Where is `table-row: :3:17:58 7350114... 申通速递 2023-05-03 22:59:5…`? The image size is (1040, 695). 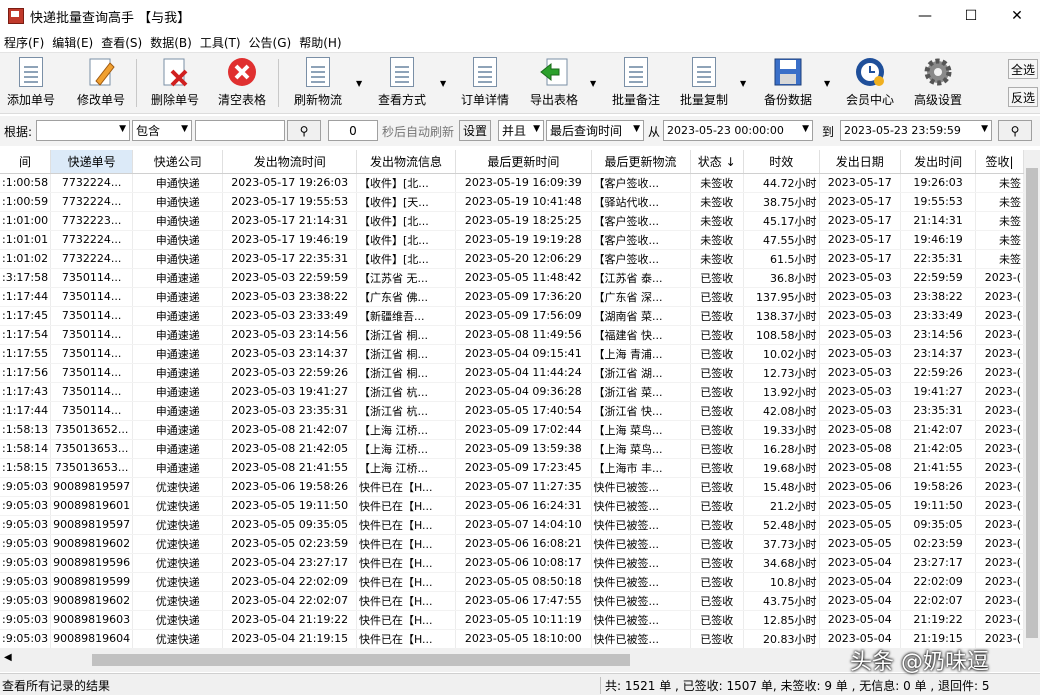 table-row: :3:17:58 7350114... 申通速递 2023-05-03 22:59:5… is located at coordinates (512, 278).